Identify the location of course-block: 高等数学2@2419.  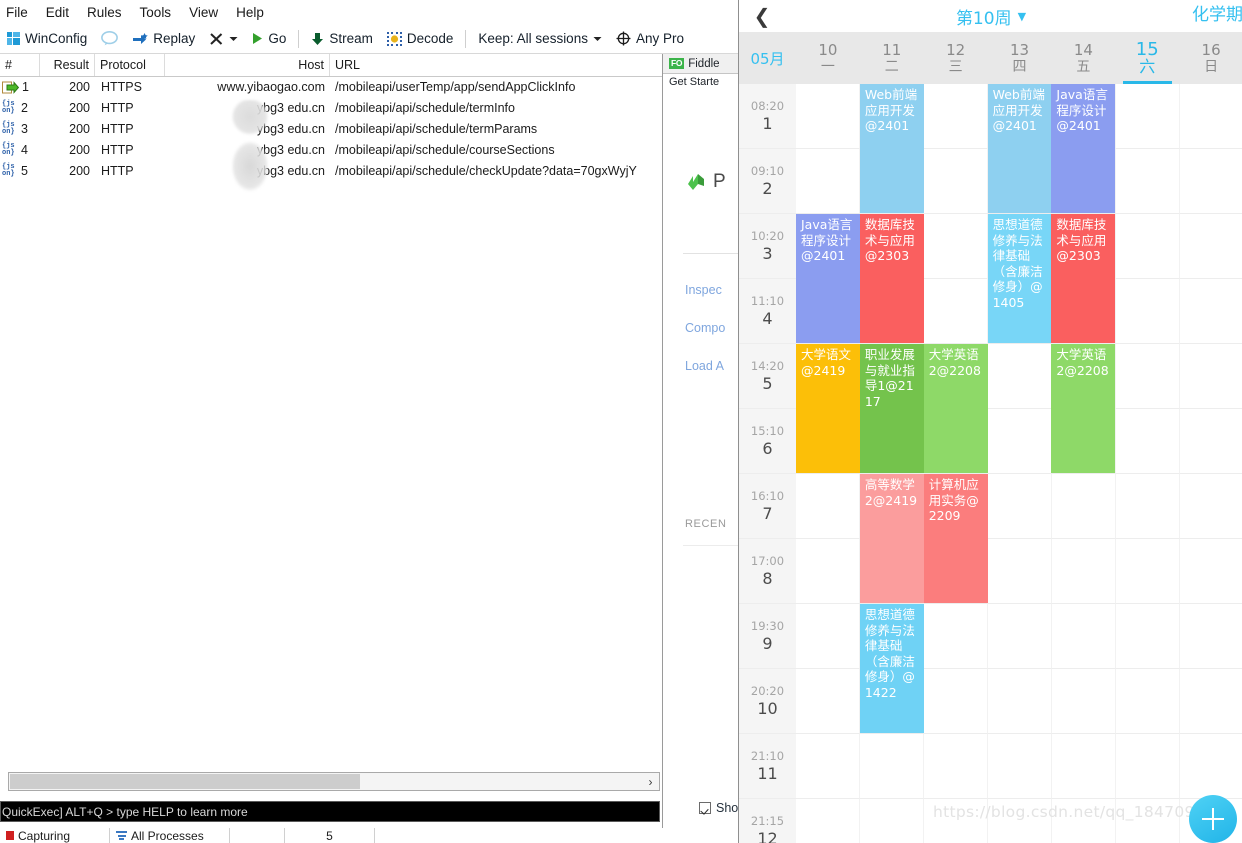
(891, 538).